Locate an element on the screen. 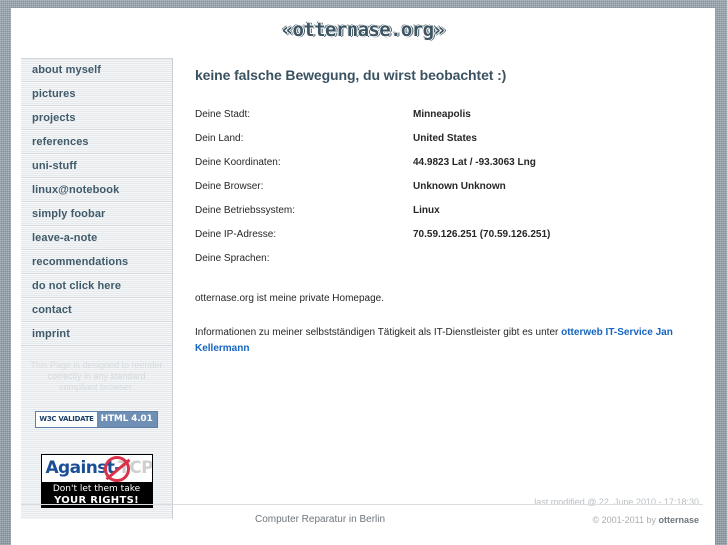 The image size is (727, 545). sidebar-item-recommendations: recommendations is located at coordinates (96, 262).